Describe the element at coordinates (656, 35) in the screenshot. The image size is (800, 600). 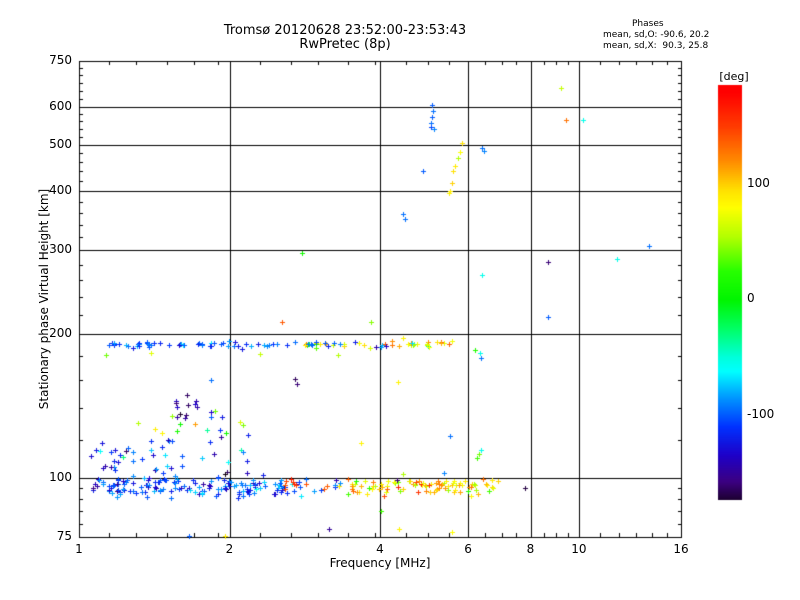
I see `phases-annotation-o-mode: mean, sd,O: -90.6, 20.2` at that location.